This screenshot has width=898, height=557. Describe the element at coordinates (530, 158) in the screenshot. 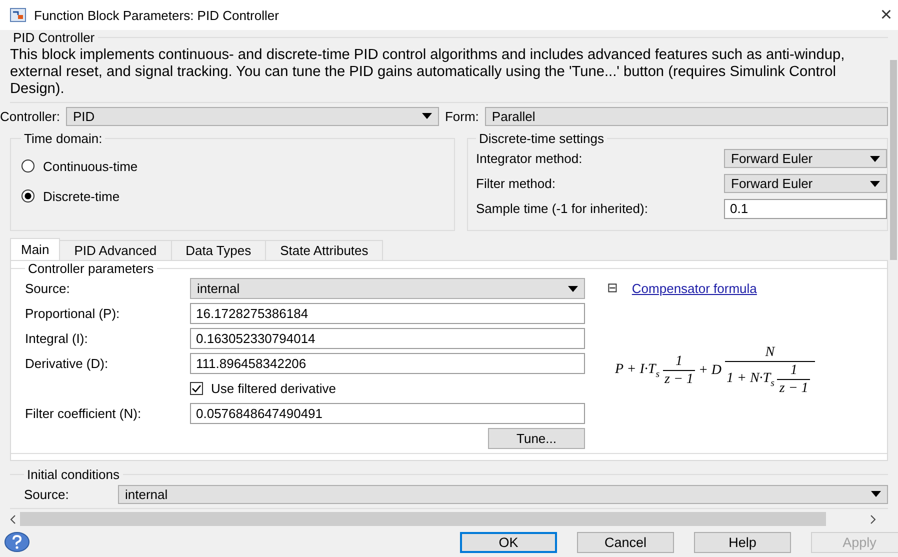

I see `field-label: Integrator method:` at that location.